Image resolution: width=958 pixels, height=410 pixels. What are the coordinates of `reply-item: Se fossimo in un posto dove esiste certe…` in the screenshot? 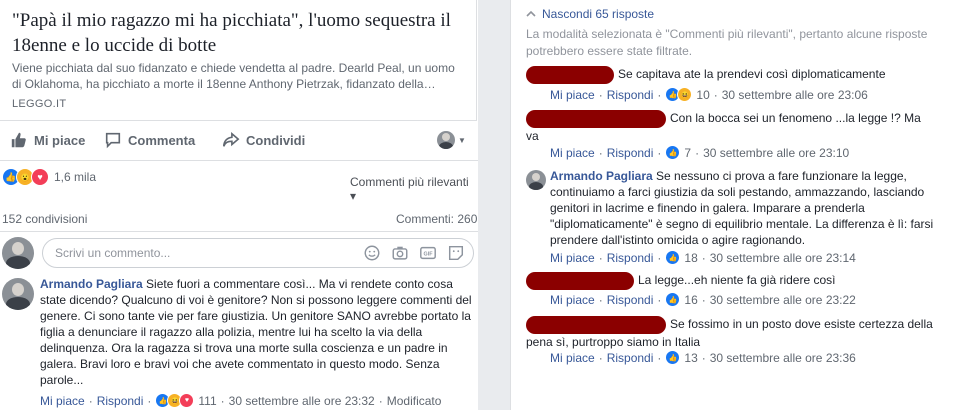 It's located at (736, 333).